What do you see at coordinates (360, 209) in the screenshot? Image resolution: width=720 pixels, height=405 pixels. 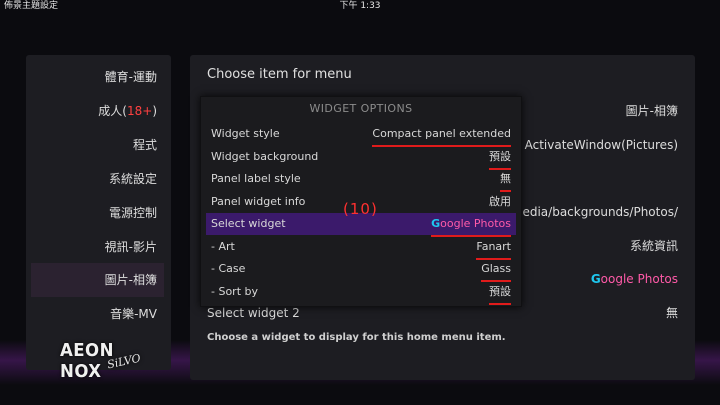 I see `annotation-label: (10)` at bounding box center [360, 209].